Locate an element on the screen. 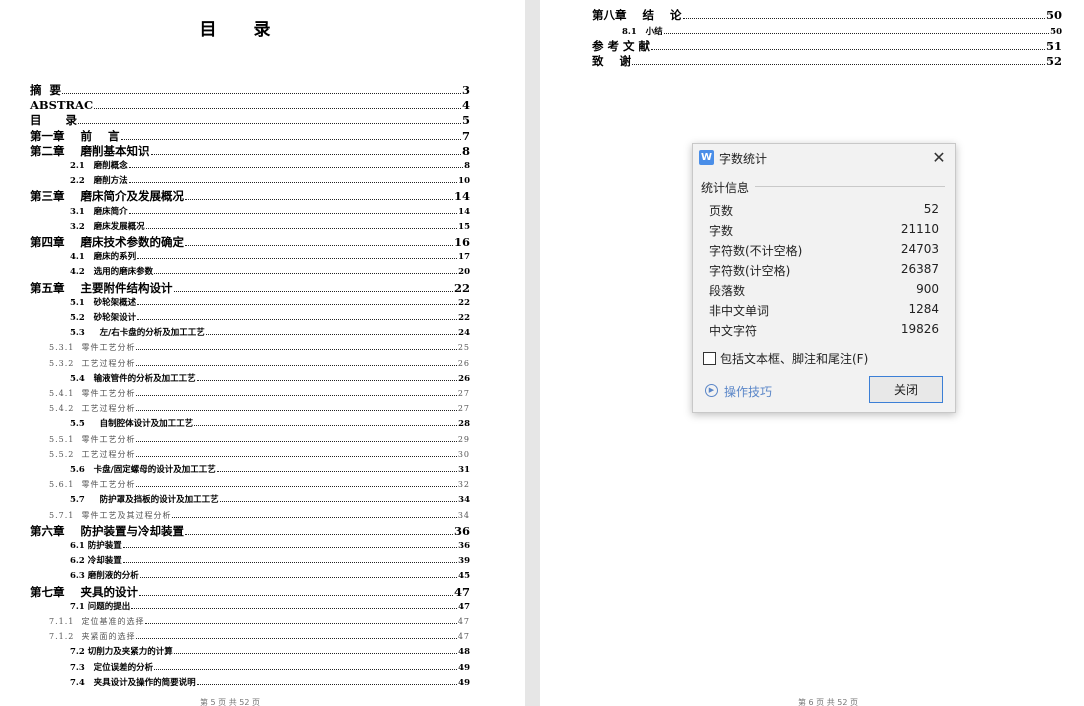 The height and width of the screenshot is (706, 1084). toc-entry-title: 5.4.2 工艺过程分析 is located at coordinates (92, 409).